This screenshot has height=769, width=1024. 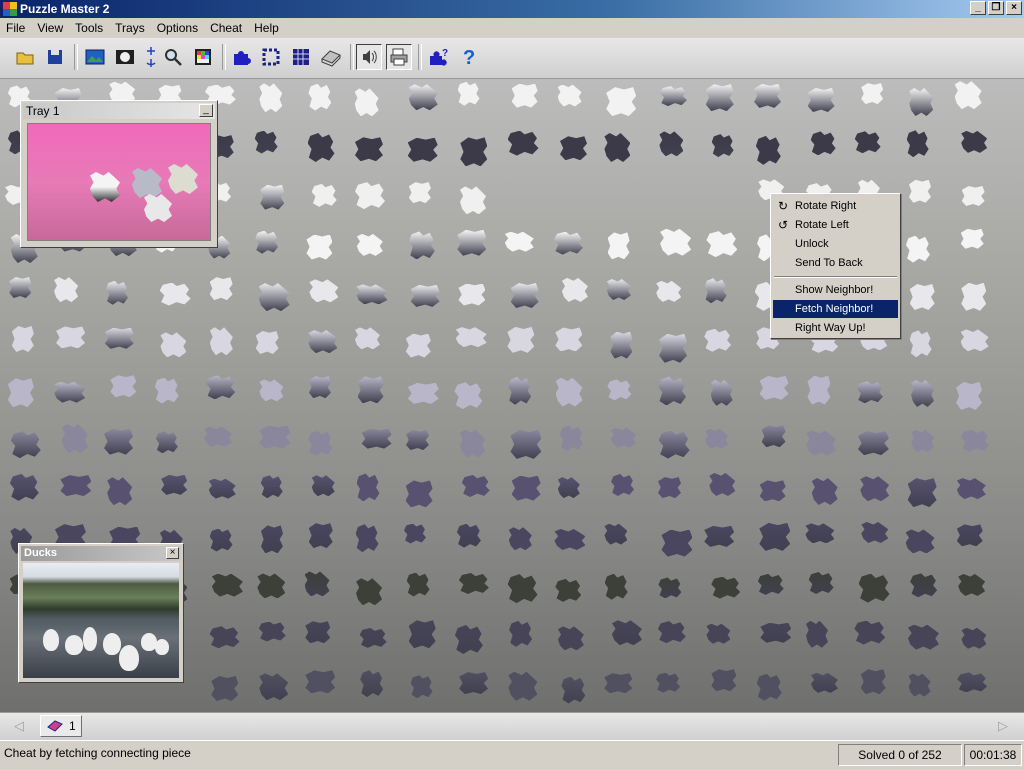 What do you see at coordinates (271, 57) in the screenshot?
I see `edges-button` at bounding box center [271, 57].